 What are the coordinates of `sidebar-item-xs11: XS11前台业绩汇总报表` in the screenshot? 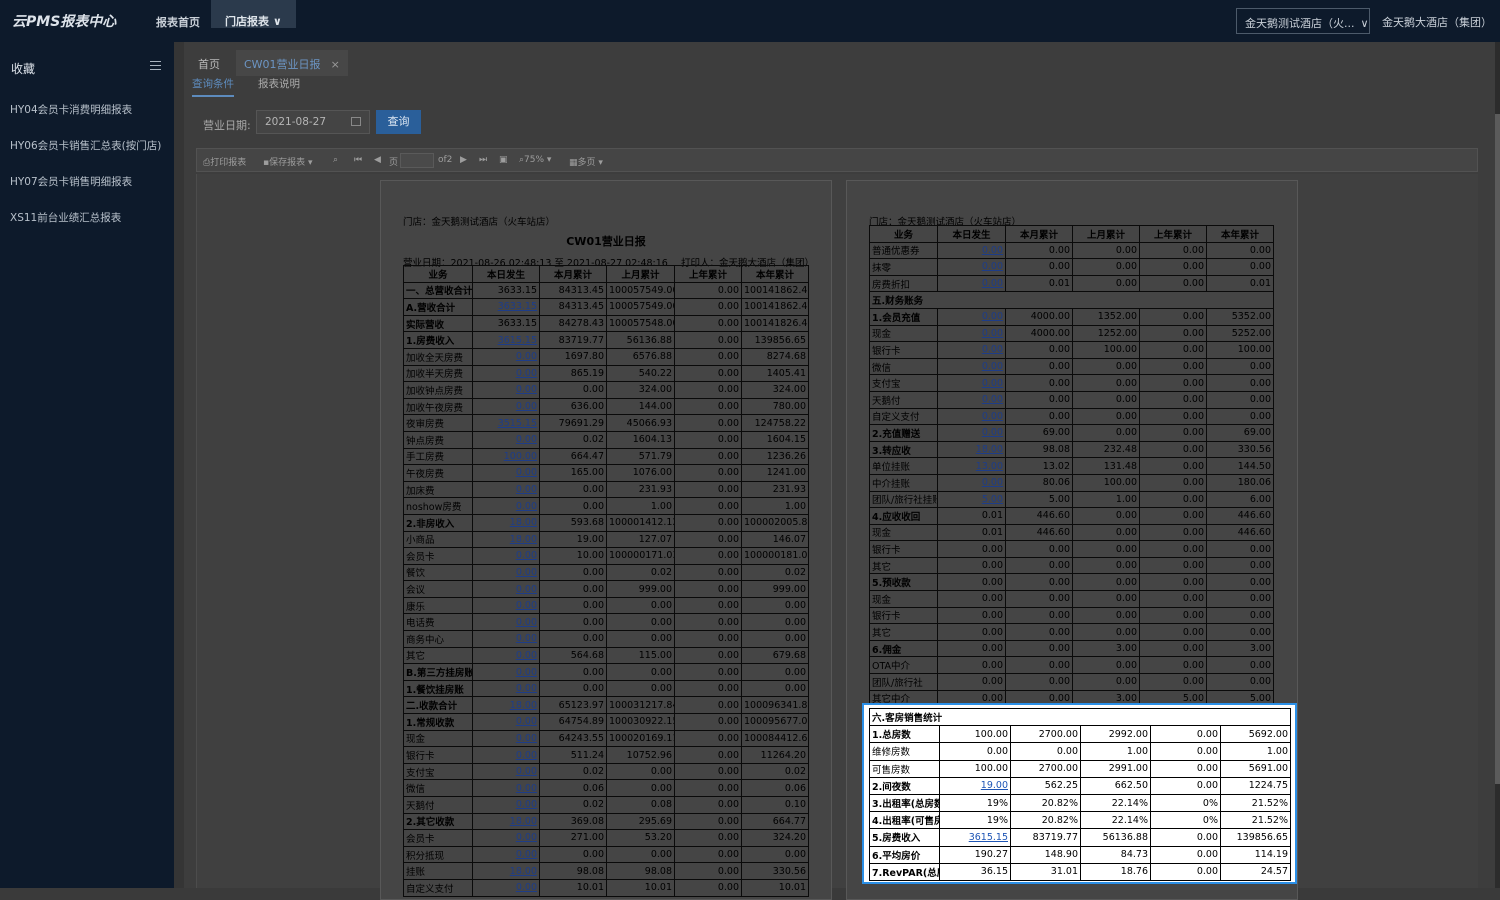 It's located at (65, 217).